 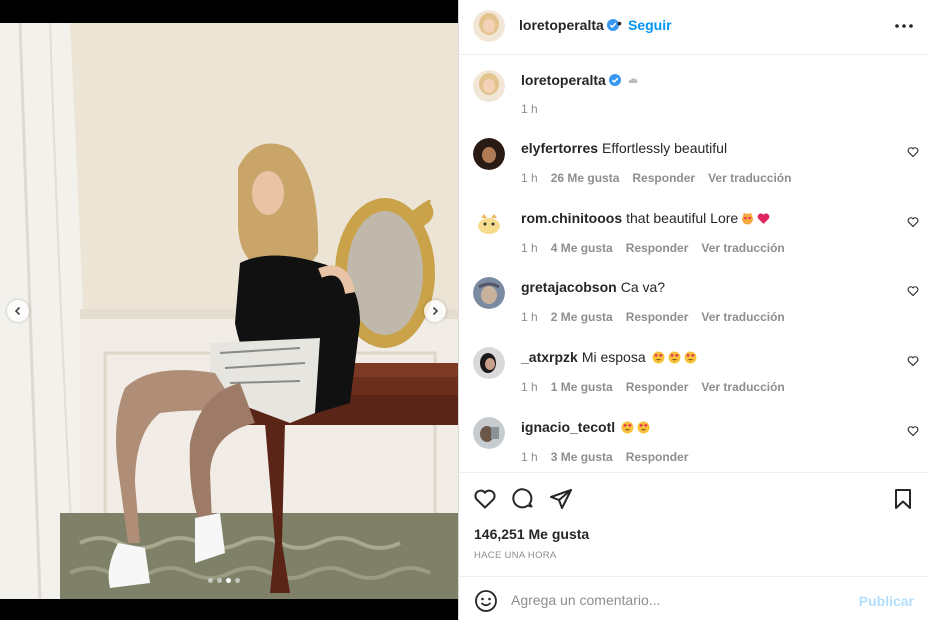 I want to click on caption-author-avatar, so click(x=489, y=86).